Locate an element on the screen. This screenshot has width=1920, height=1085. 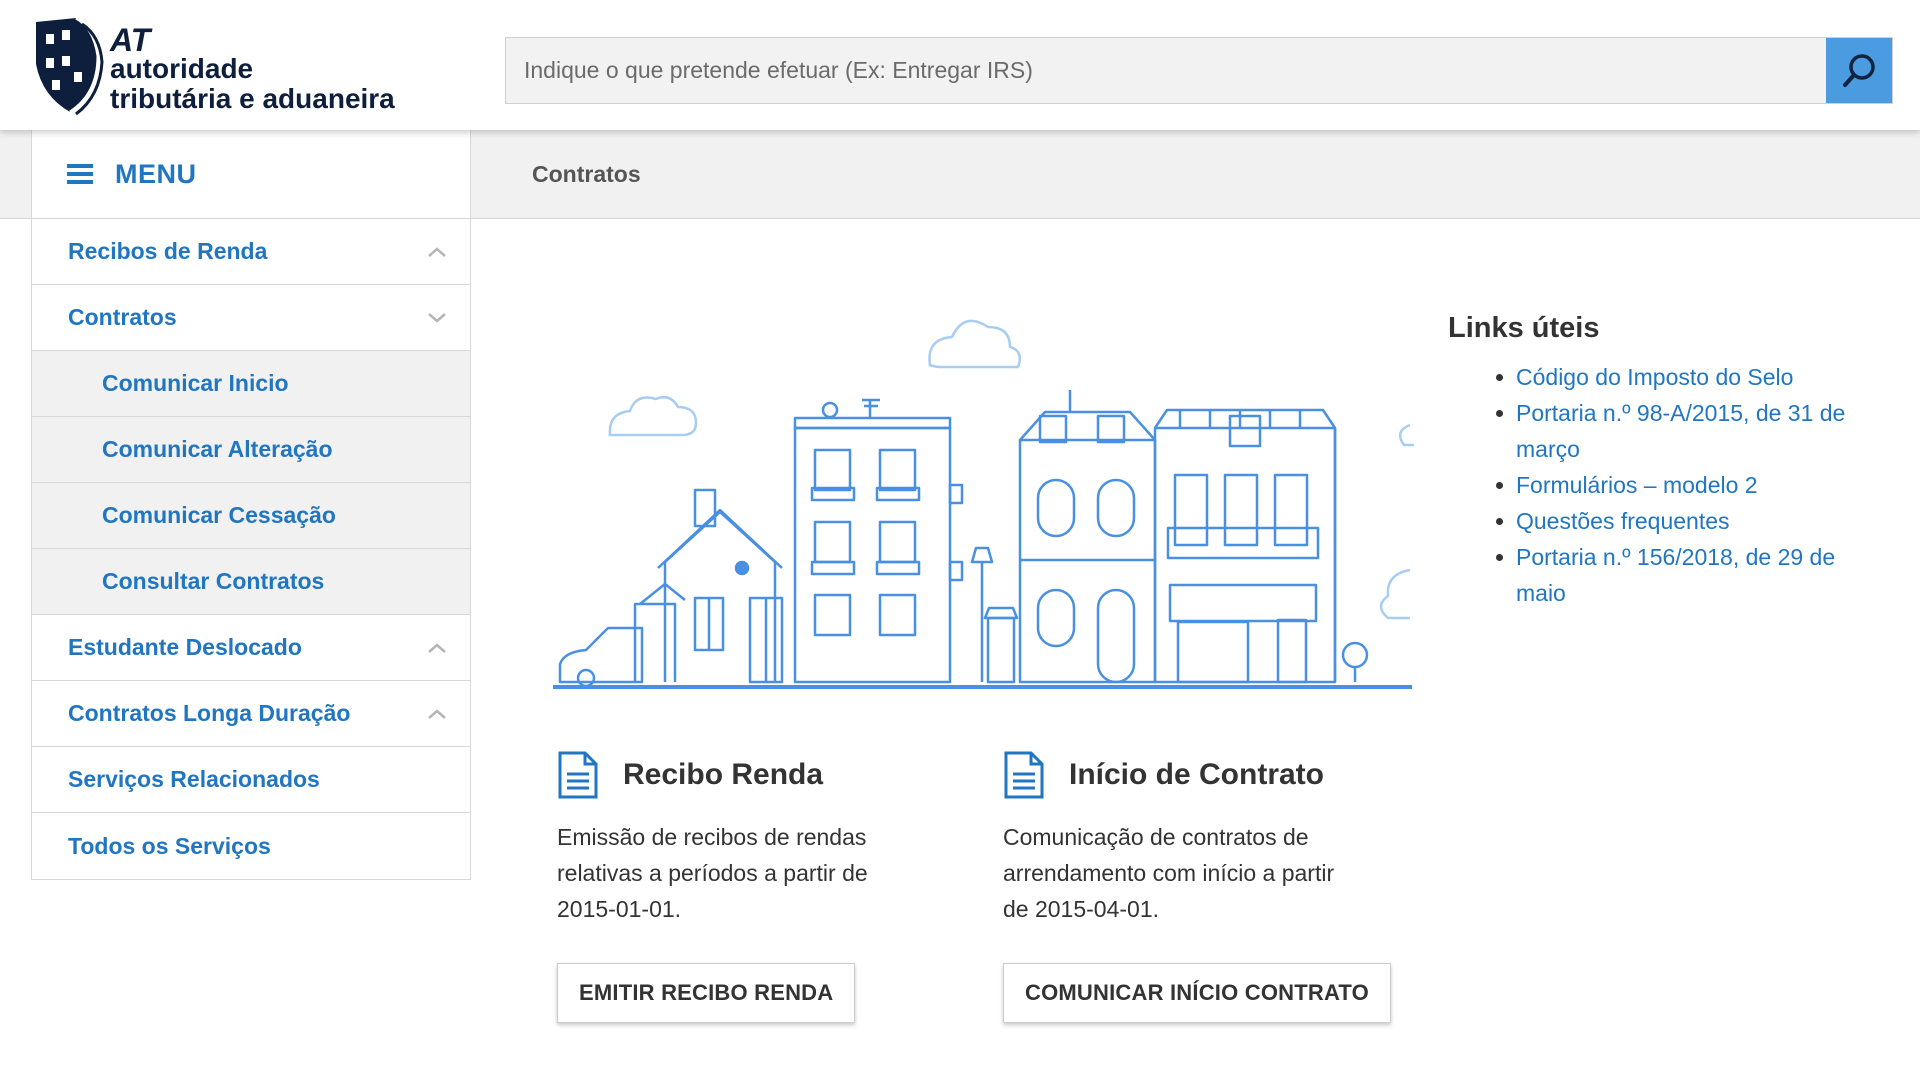
at-logo: AT autoridade tributária e aduaneira is located at coordinates (222, 68).